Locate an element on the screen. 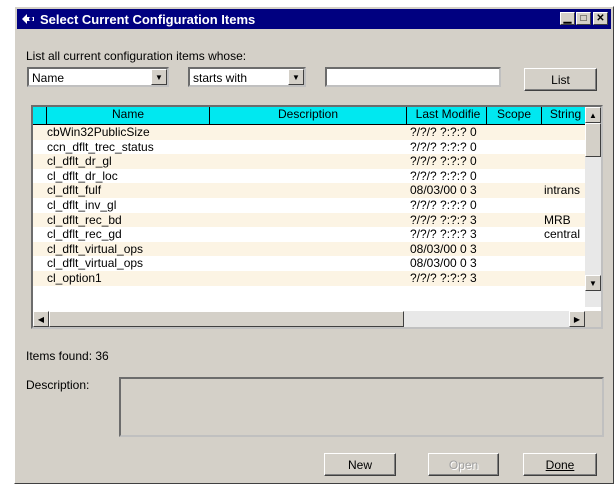 The image size is (615, 484). column-header-description: Description is located at coordinates (308, 116).